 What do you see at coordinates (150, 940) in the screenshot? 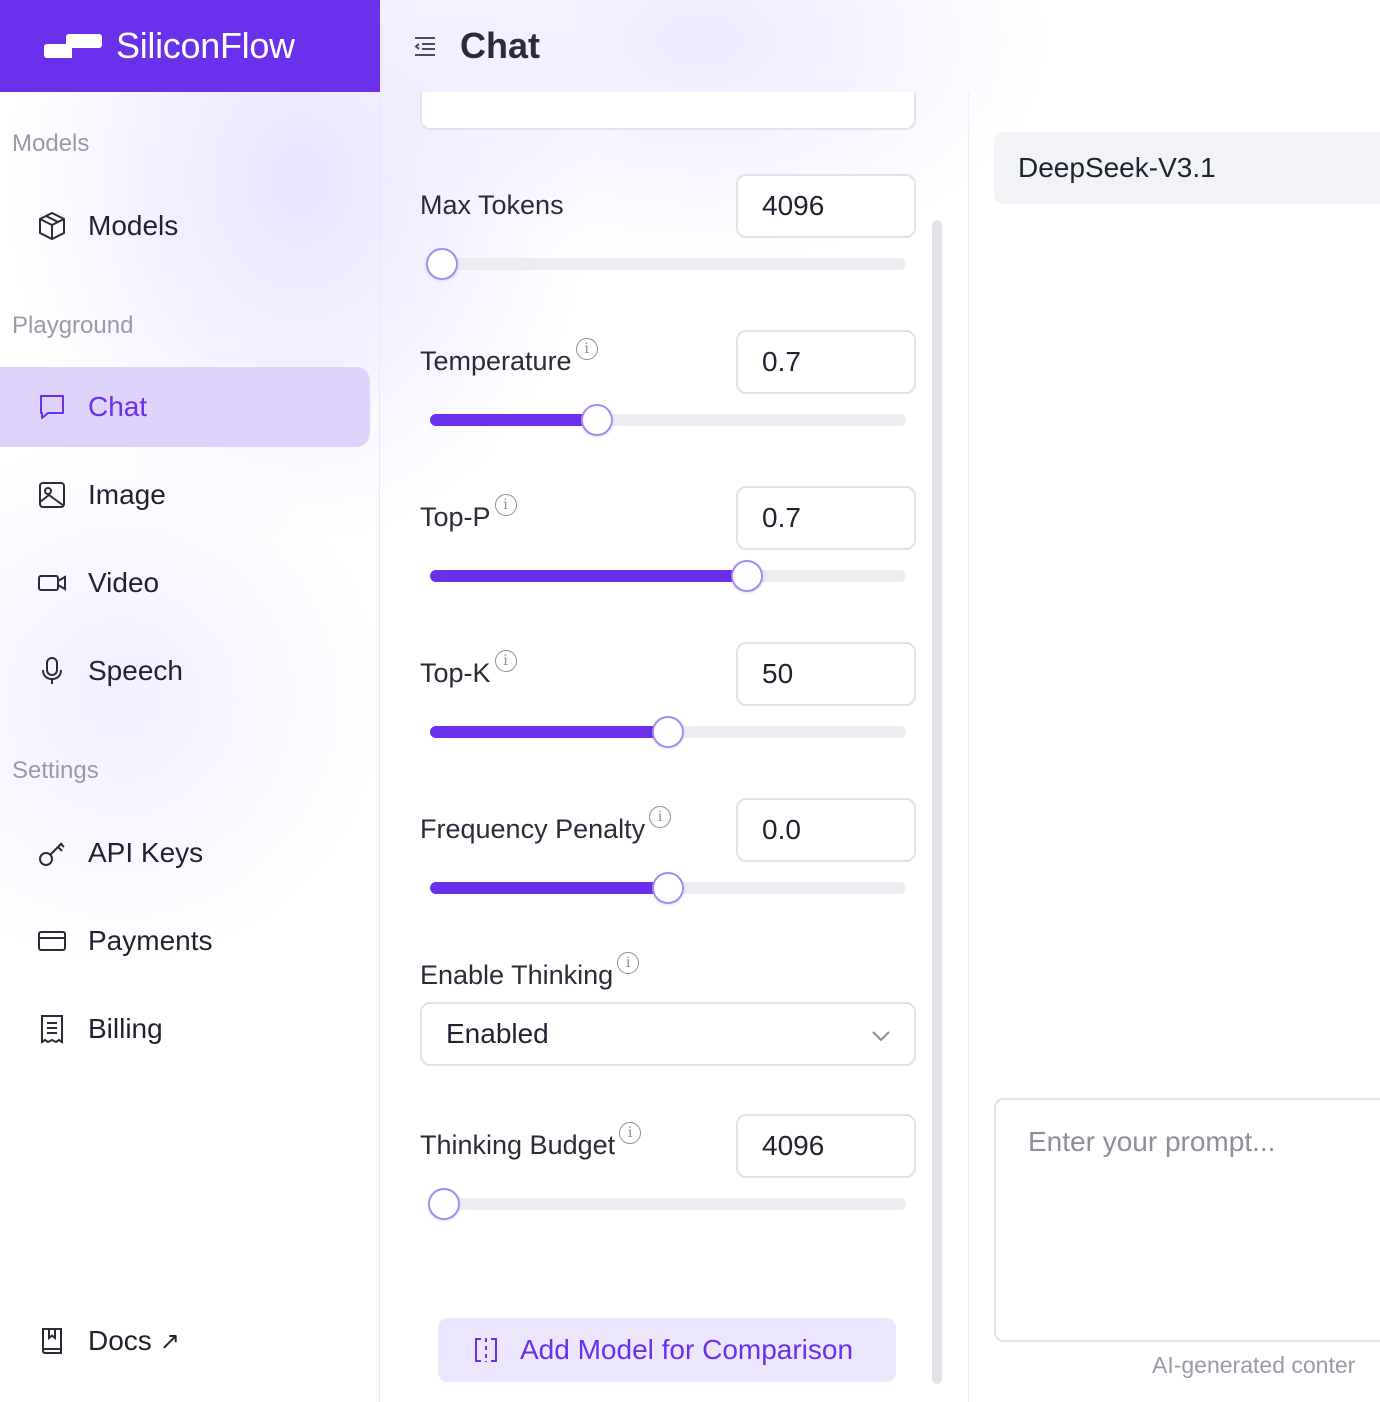
I see `sidebar-item-label: Payments` at bounding box center [150, 940].